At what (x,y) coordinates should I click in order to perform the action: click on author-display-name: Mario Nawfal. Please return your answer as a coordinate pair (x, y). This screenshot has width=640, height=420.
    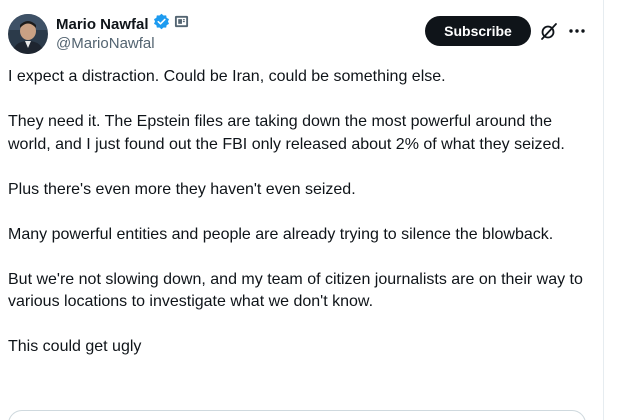
    Looking at the image, I should click on (102, 24).